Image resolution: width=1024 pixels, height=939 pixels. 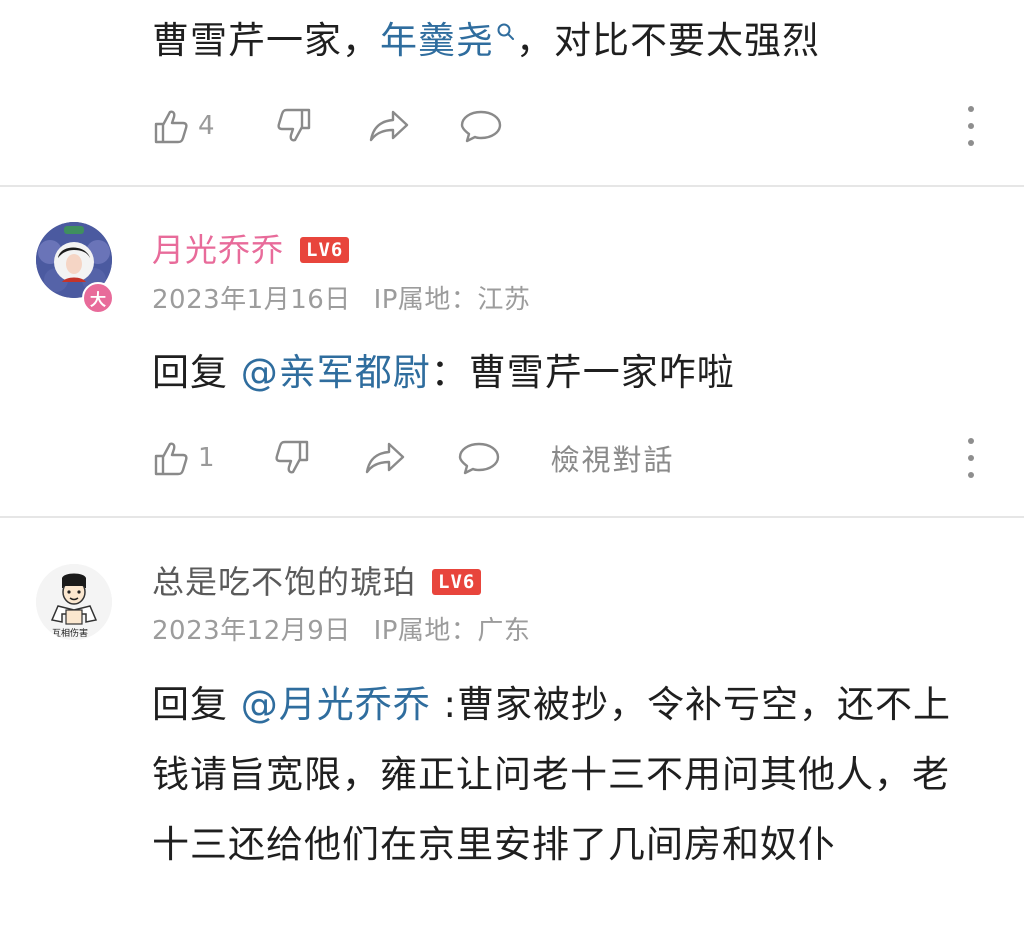 What do you see at coordinates (218, 250) in the screenshot?
I see `username: 月光乔乔` at bounding box center [218, 250].